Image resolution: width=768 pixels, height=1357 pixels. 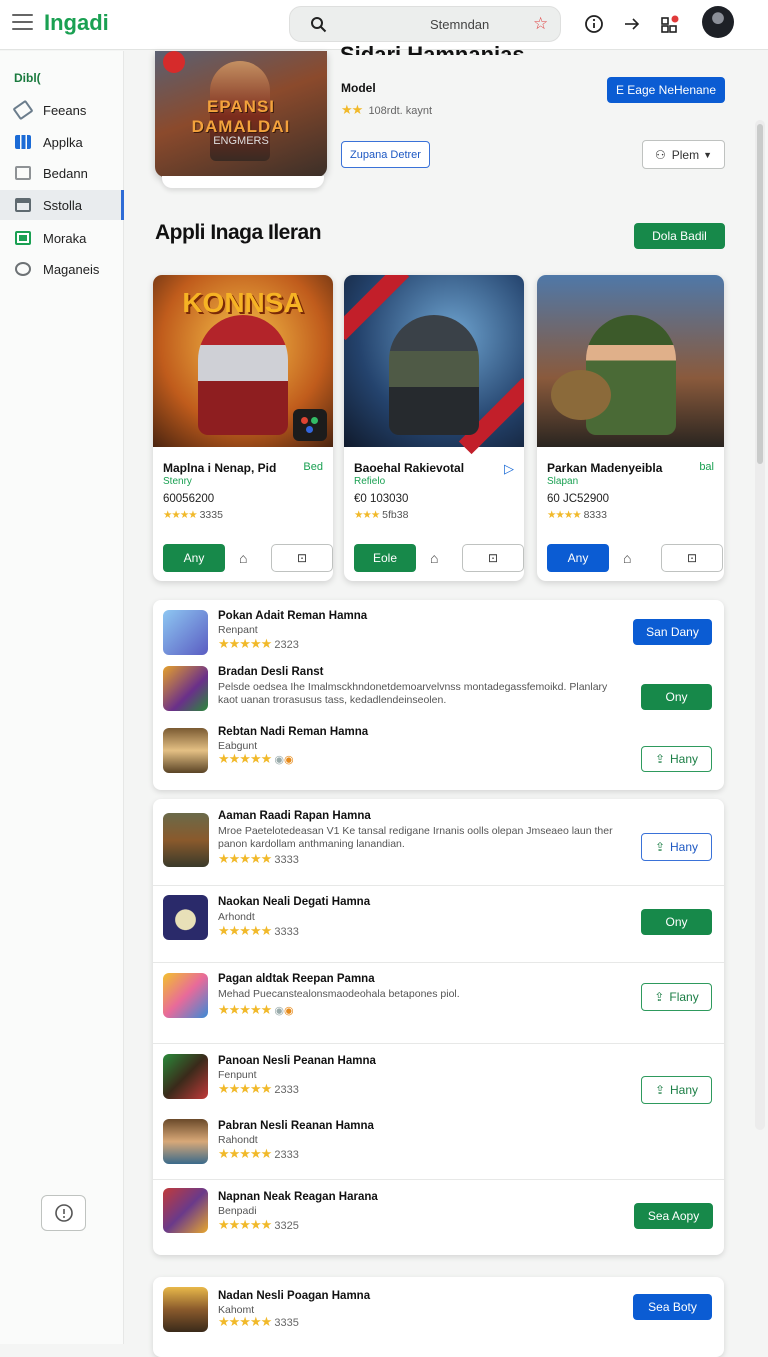 I want to click on game-number: 60056200, so click(x=189, y=499).